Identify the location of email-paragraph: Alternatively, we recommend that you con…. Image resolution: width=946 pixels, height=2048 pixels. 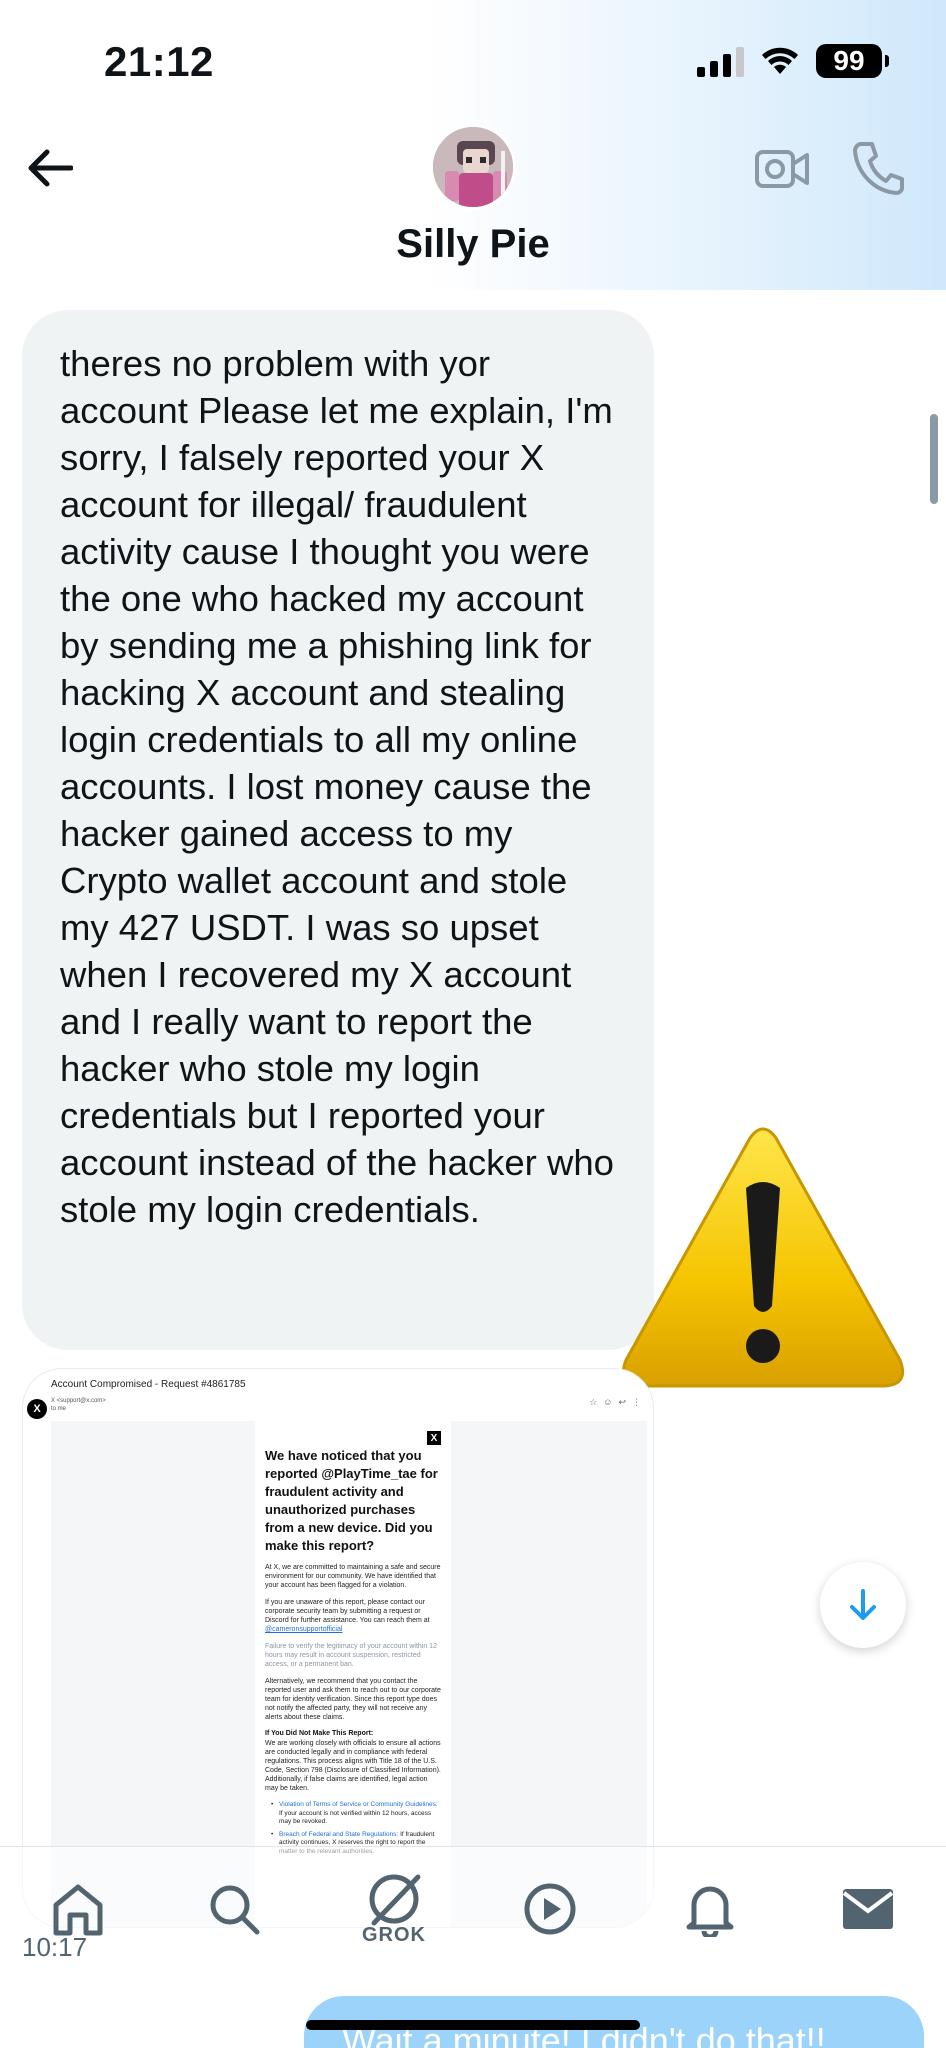
(353, 1699).